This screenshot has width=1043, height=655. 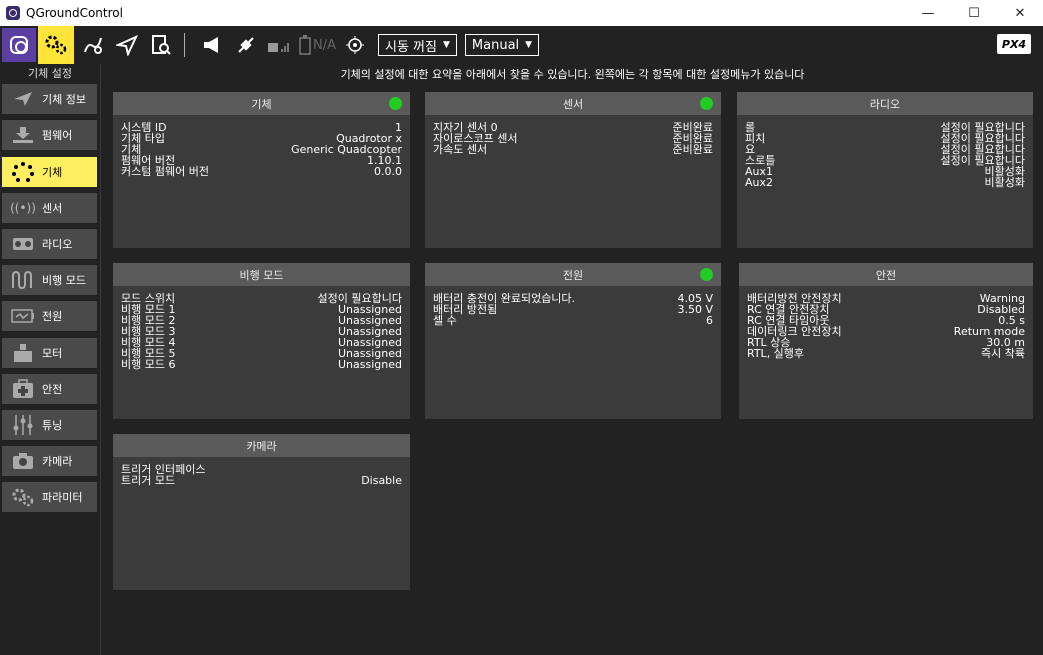 What do you see at coordinates (573, 149) in the screenshot?
I see `info-row: 가속도 센서 준비완료` at bounding box center [573, 149].